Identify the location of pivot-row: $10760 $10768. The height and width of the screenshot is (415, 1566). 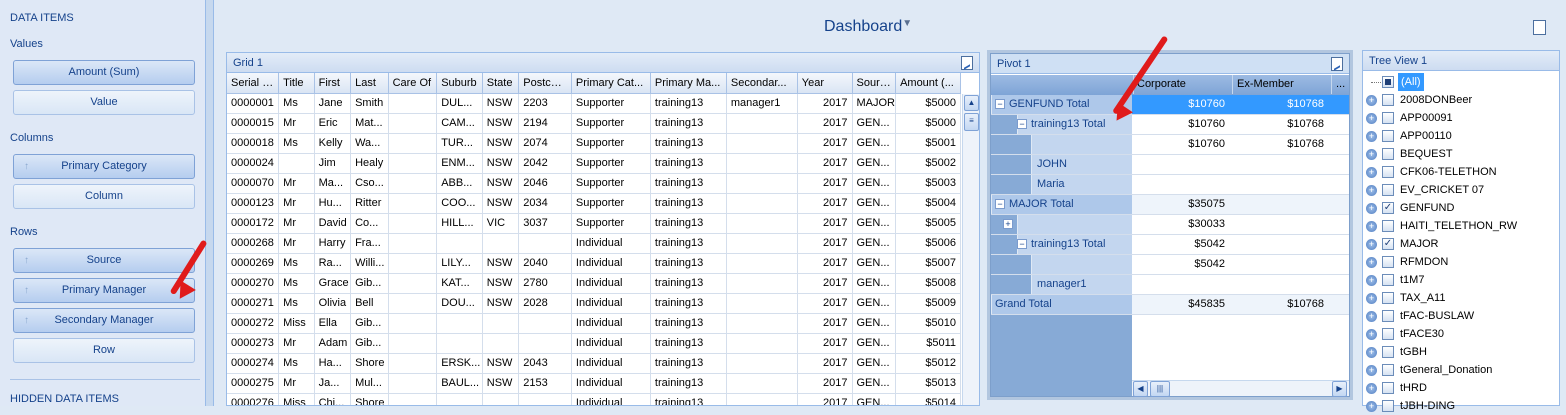
(1170, 145).